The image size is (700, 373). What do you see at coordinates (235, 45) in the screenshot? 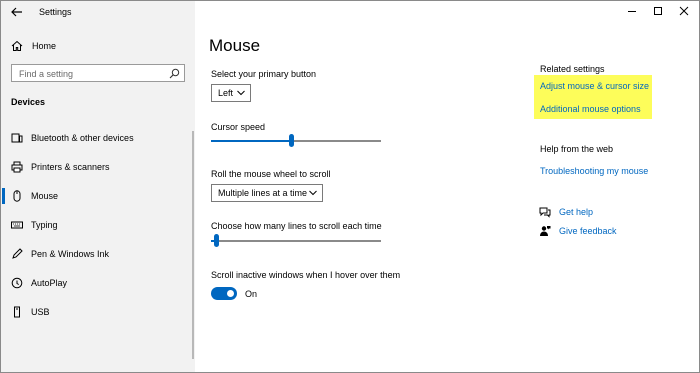
I see `page-title: Mouse` at bounding box center [235, 45].